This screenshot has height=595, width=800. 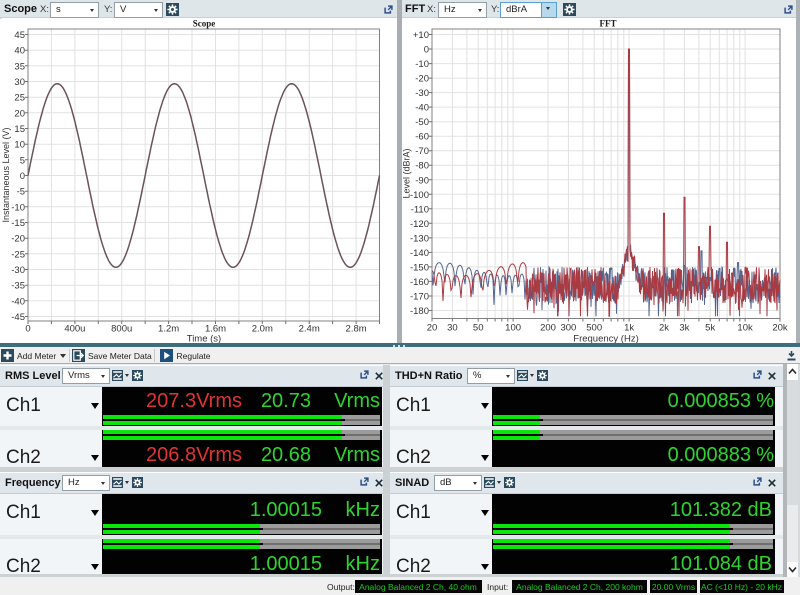 I want to click on svg-text: -35, so click(x=18, y=285).